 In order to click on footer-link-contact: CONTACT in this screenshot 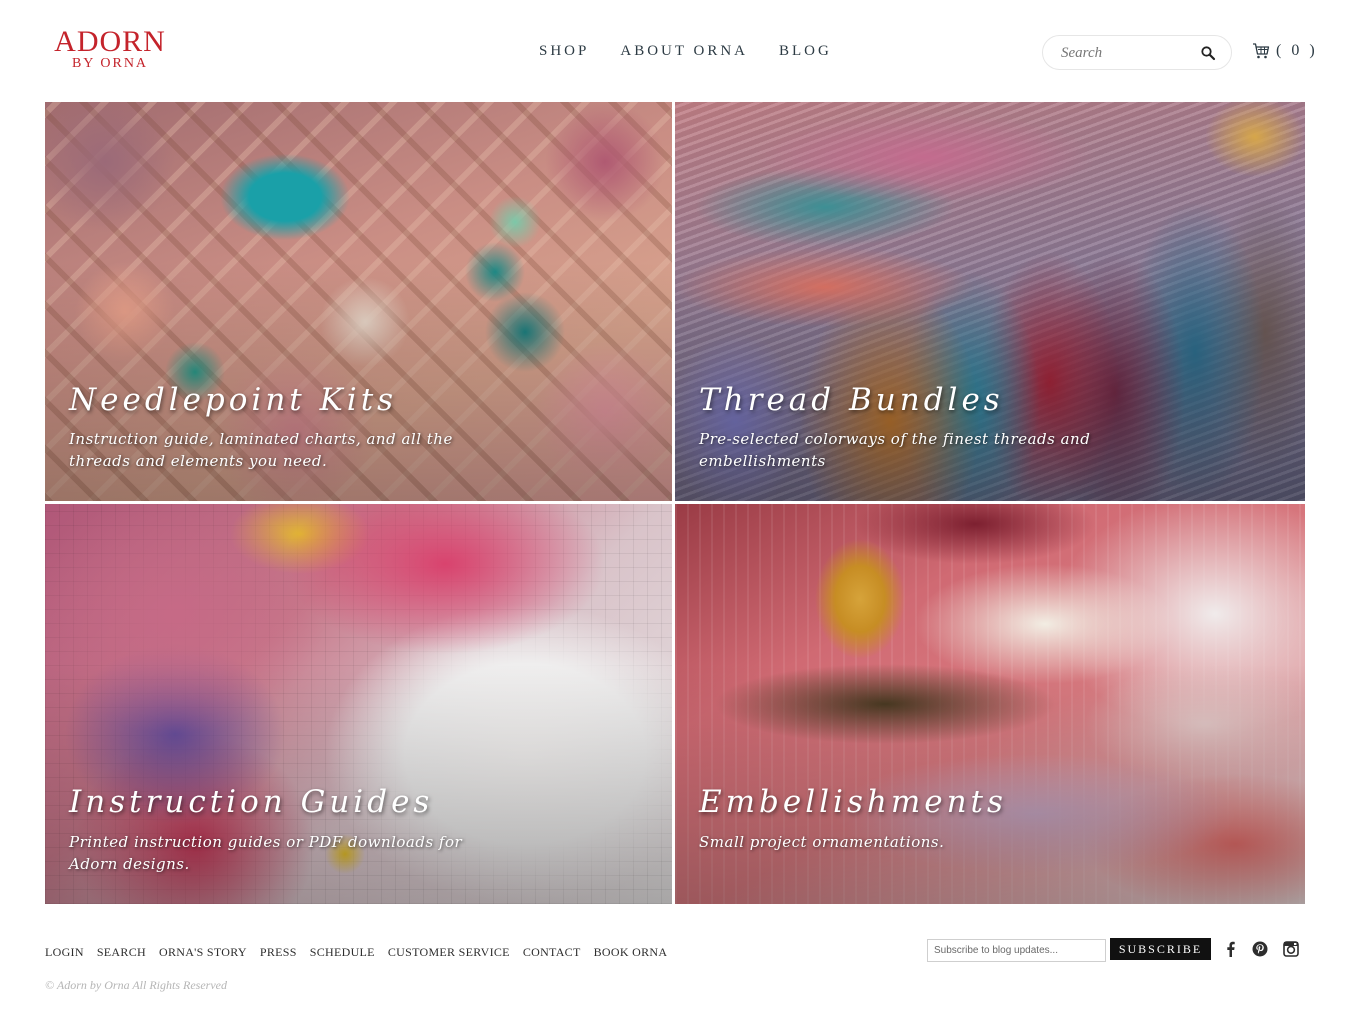, I will do `click(552, 952)`.